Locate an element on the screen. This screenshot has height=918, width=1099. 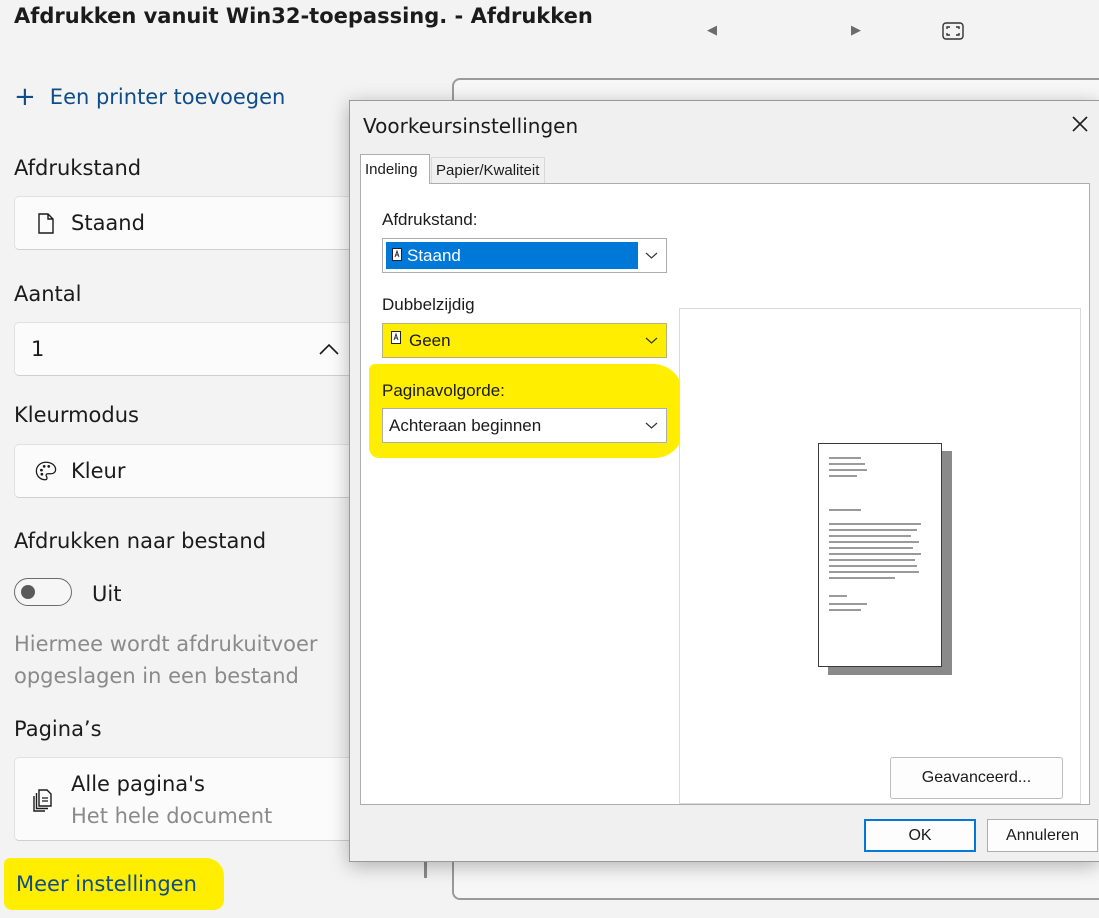
plus-icon: + is located at coordinates (25, 97).